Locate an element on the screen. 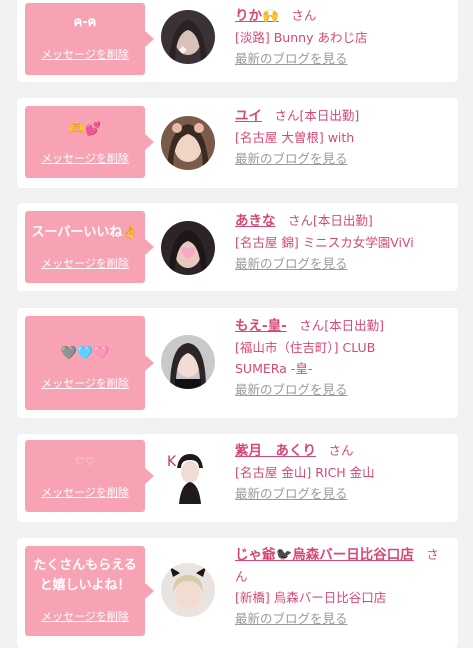 The height and width of the screenshot is (648, 473). profile-name: じゃ爺🐦‍⬛烏森バー日比谷口店 is located at coordinates (324, 555).